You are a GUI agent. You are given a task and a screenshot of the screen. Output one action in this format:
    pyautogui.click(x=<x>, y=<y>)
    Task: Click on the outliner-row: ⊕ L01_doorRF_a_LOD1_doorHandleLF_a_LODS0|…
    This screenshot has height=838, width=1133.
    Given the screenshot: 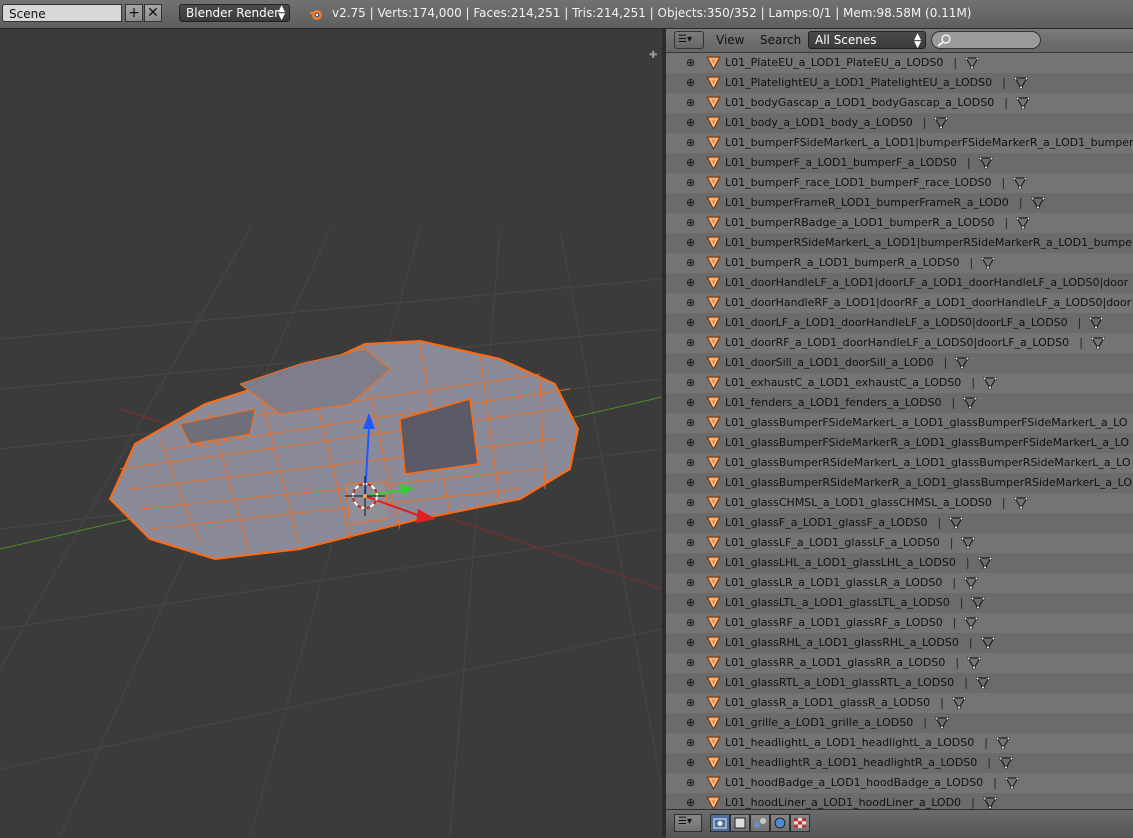 What is the action you would take?
    pyautogui.click(x=899, y=343)
    